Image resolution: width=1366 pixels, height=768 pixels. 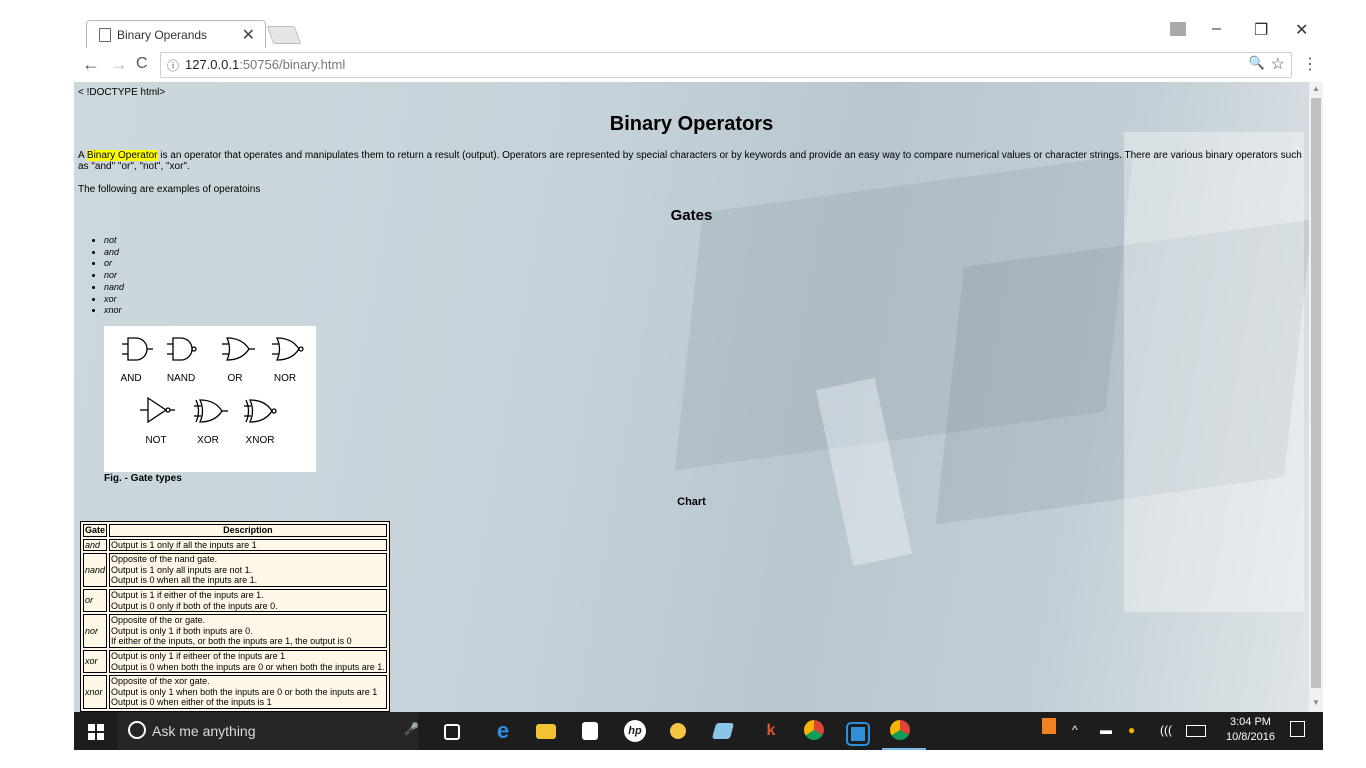 I want to click on nand-gate-icon, so click(x=182, y=349).